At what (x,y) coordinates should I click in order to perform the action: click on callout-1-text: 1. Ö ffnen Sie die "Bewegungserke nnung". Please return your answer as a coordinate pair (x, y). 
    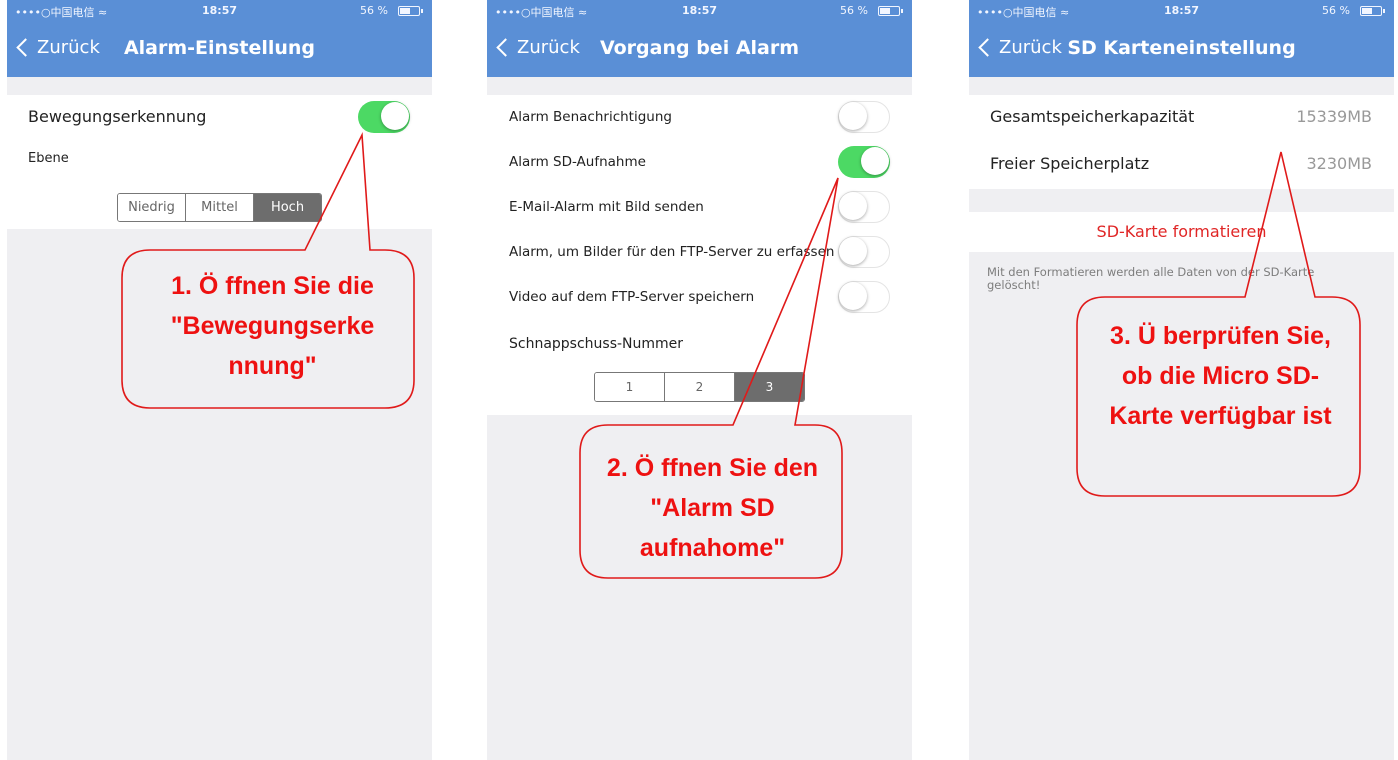
    Looking at the image, I should click on (272, 326).